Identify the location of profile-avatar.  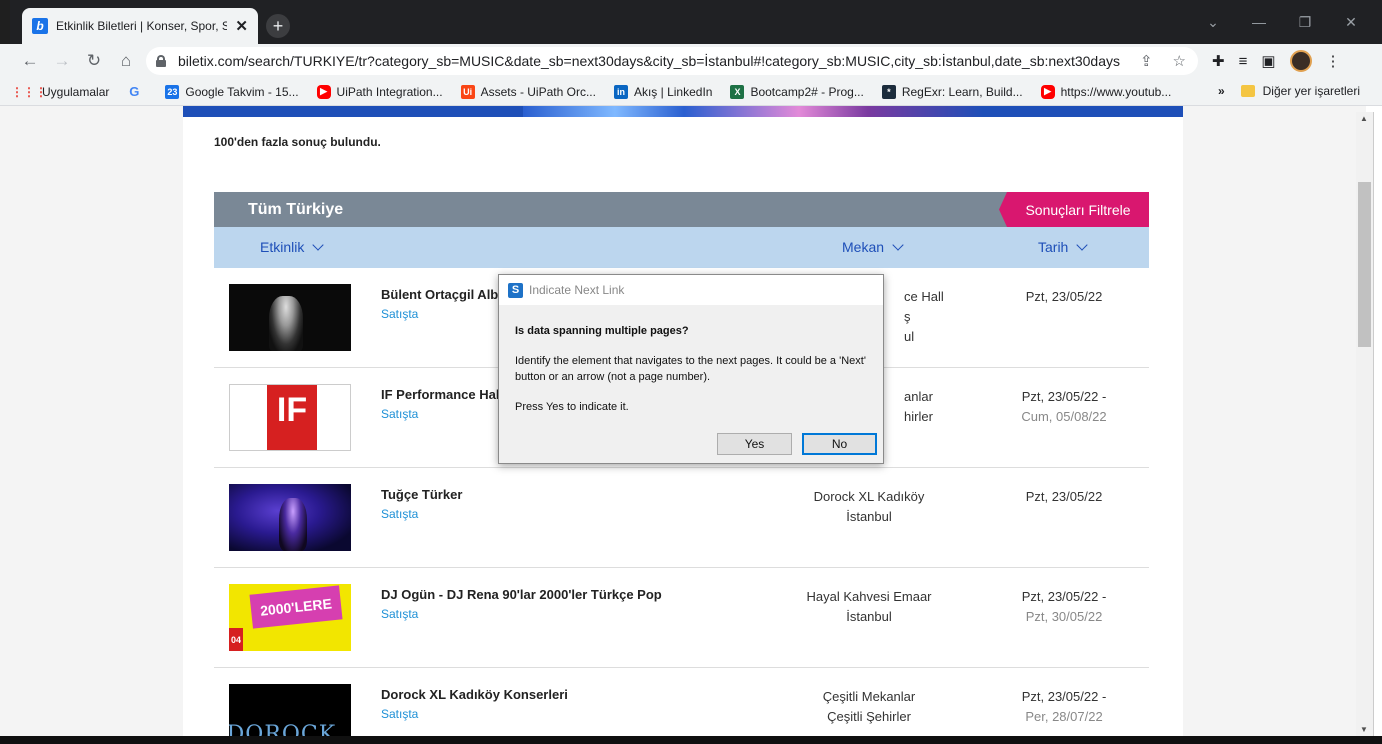
(1300, 61).